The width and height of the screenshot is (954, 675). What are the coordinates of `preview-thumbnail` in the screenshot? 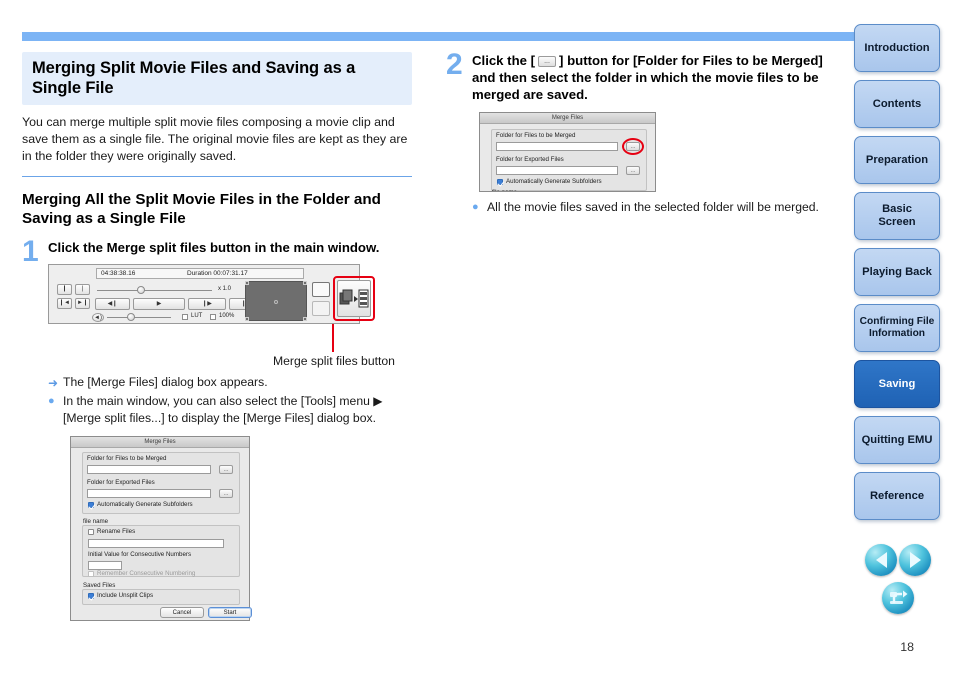 It's located at (276, 300).